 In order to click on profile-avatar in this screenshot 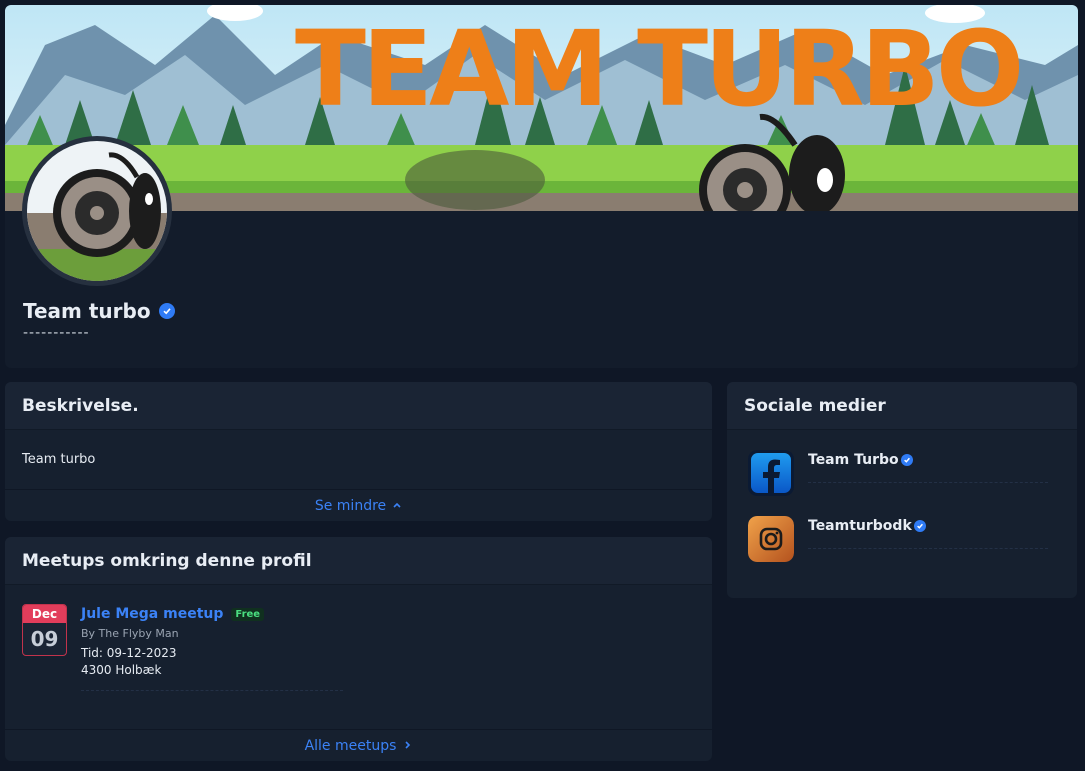, I will do `click(97, 211)`.